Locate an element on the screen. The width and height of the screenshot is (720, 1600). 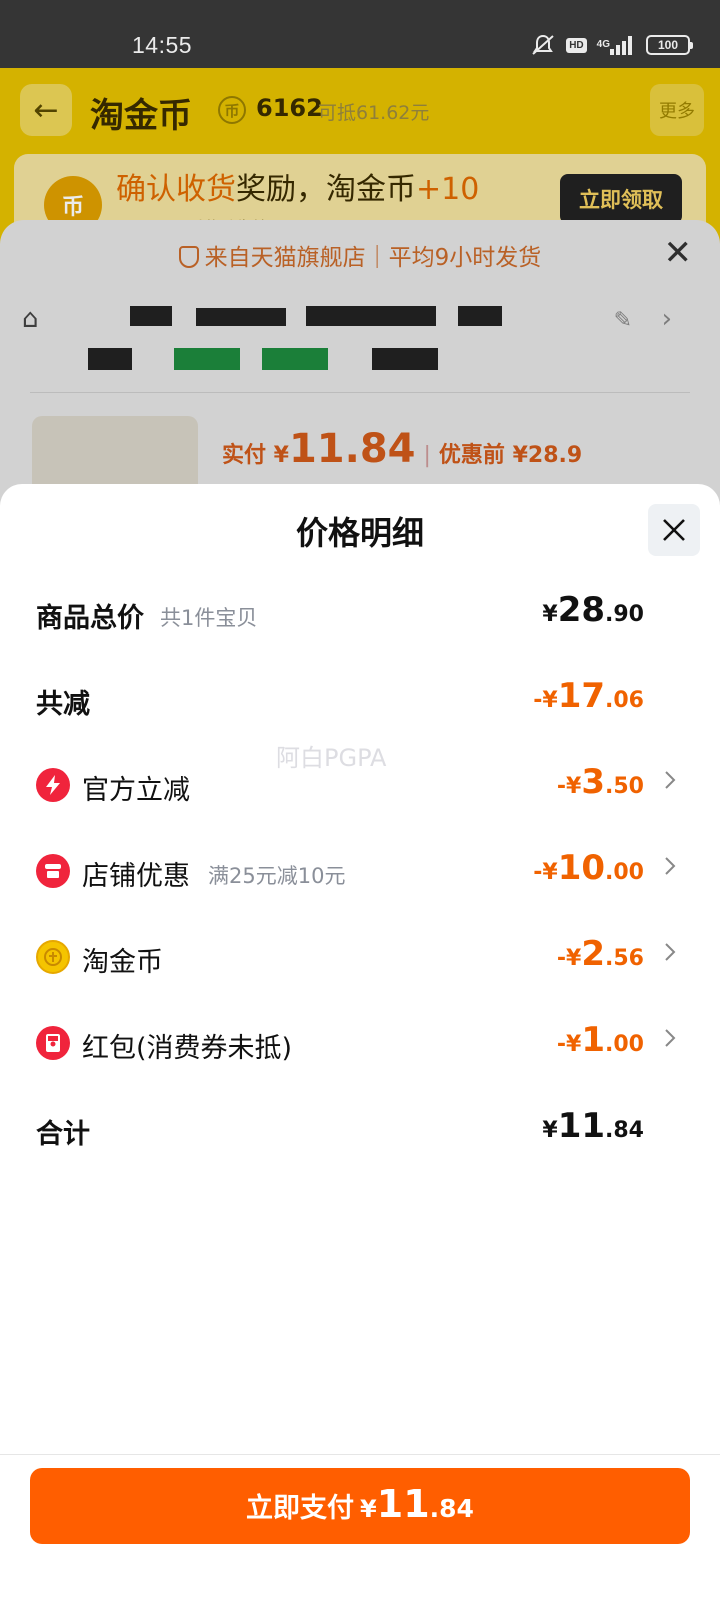
row-goods-total: 商品总价 共1件宝贝 ¥28.90 is located at coordinates (360, 614).